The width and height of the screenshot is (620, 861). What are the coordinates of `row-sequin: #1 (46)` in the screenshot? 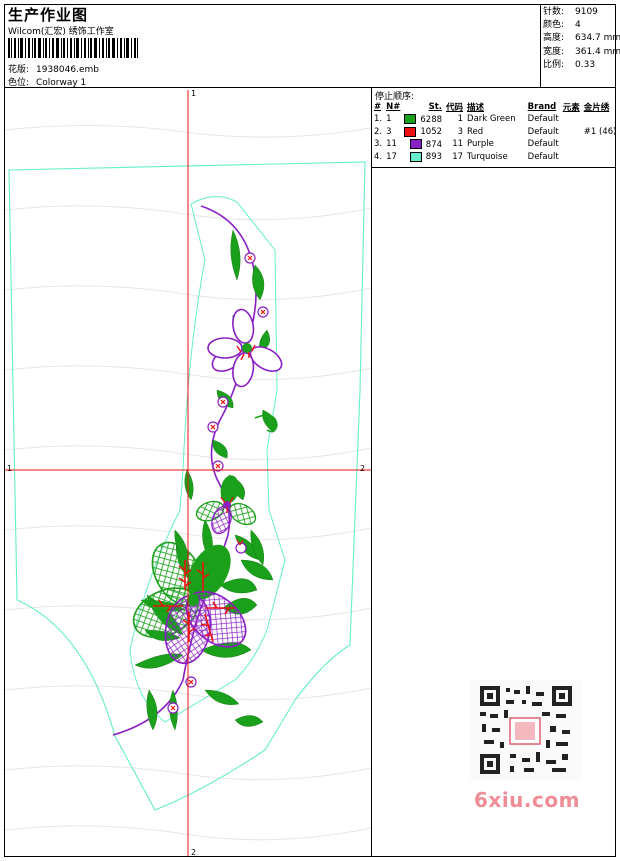 It's located at (600, 131).